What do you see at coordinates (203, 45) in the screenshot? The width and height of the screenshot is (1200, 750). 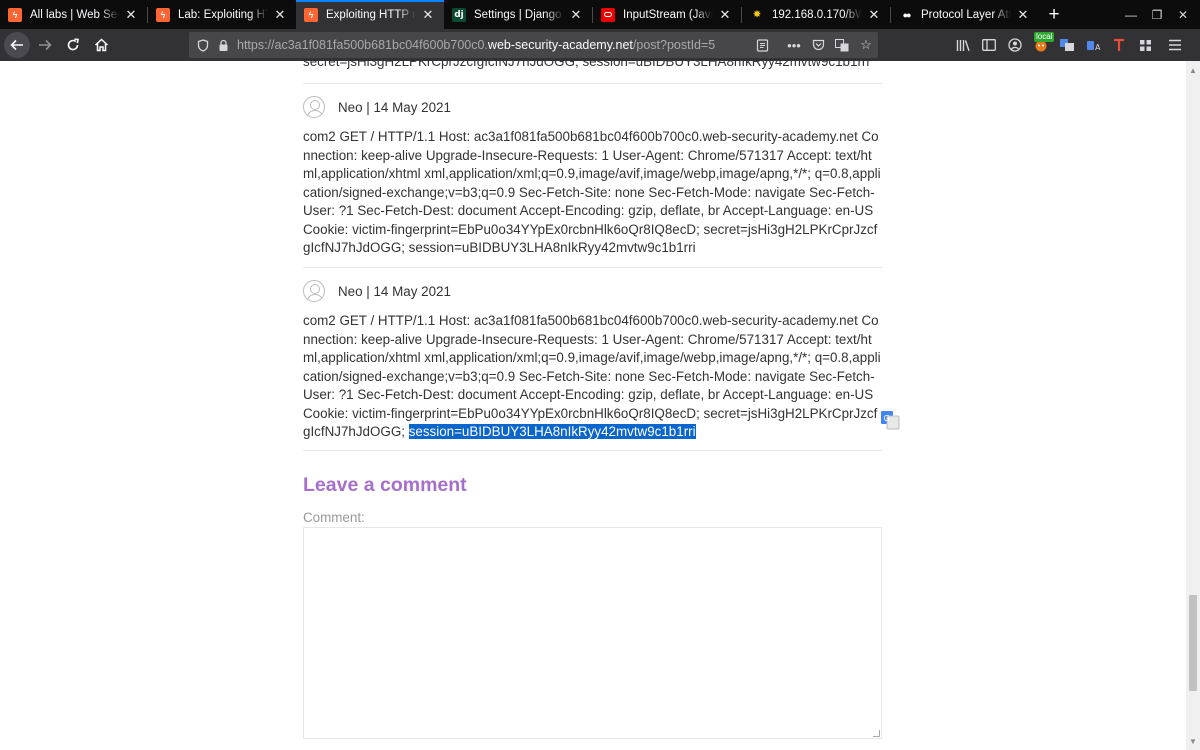 I see `shield-icon` at bounding box center [203, 45].